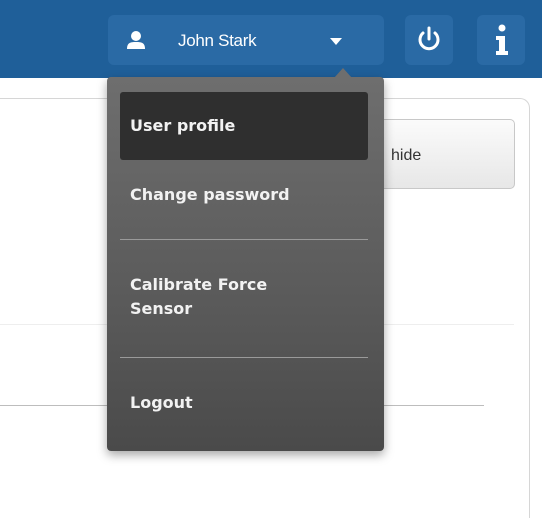  Describe the element at coordinates (441, 154) in the screenshot. I see `hide-button: hide` at that location.